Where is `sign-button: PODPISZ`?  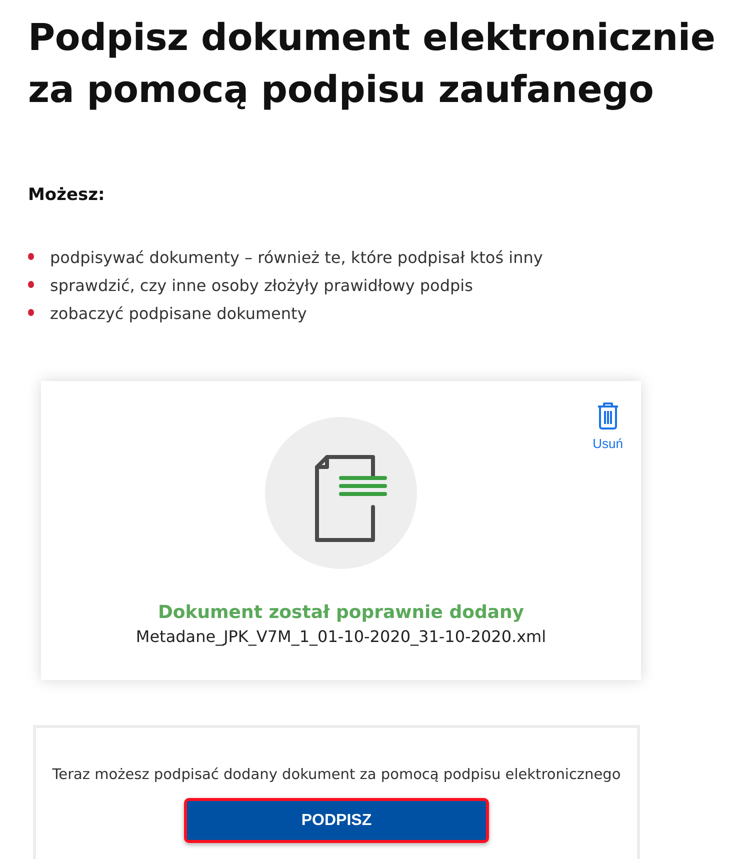 sign-button: PODPISZ is located at coordinates (336, 820).